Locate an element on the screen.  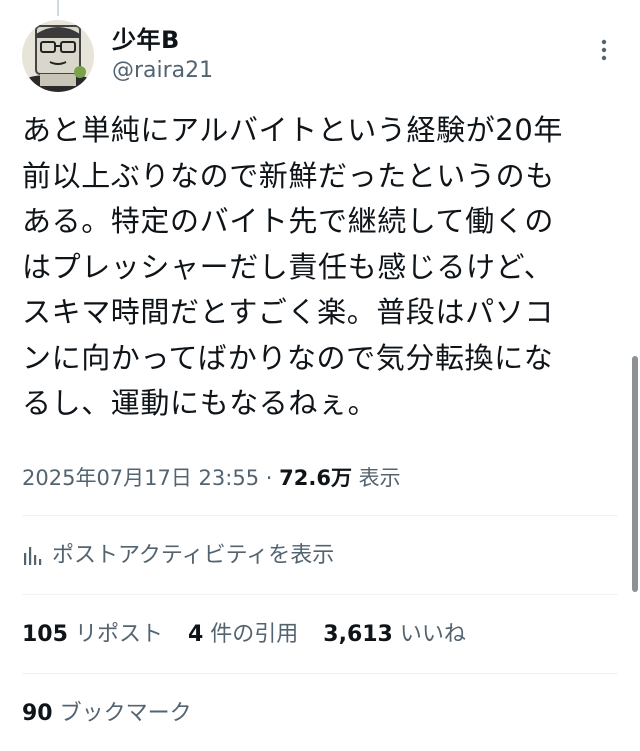
post-activity-button: ポストアクティビティを表示 is located at coordinates (178, 556).